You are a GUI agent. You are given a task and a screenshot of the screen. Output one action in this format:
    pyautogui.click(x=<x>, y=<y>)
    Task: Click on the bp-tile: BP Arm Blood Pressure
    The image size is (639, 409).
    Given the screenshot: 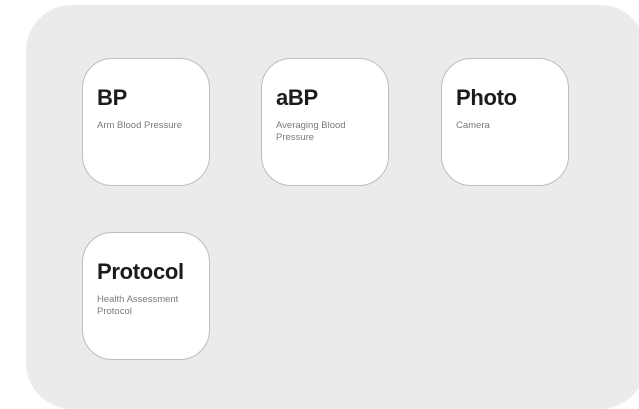 What is the action you would take?
    pyautogui.click(x=146, y=122)
    